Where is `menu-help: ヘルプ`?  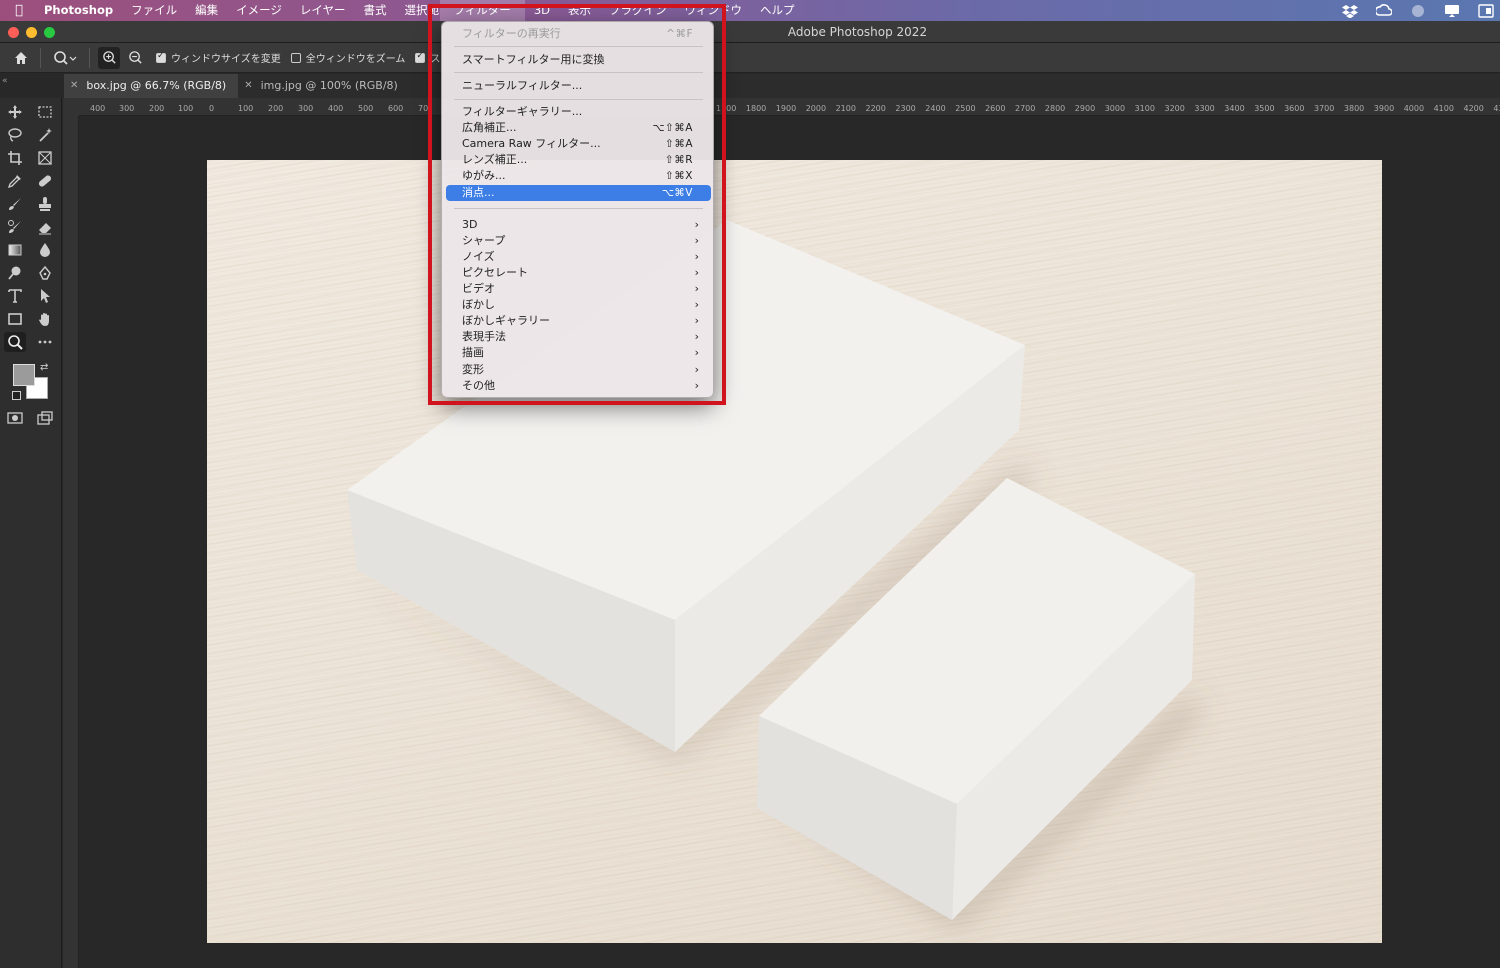 menu-help: ヘルプ is located at coordinates (777, 10).